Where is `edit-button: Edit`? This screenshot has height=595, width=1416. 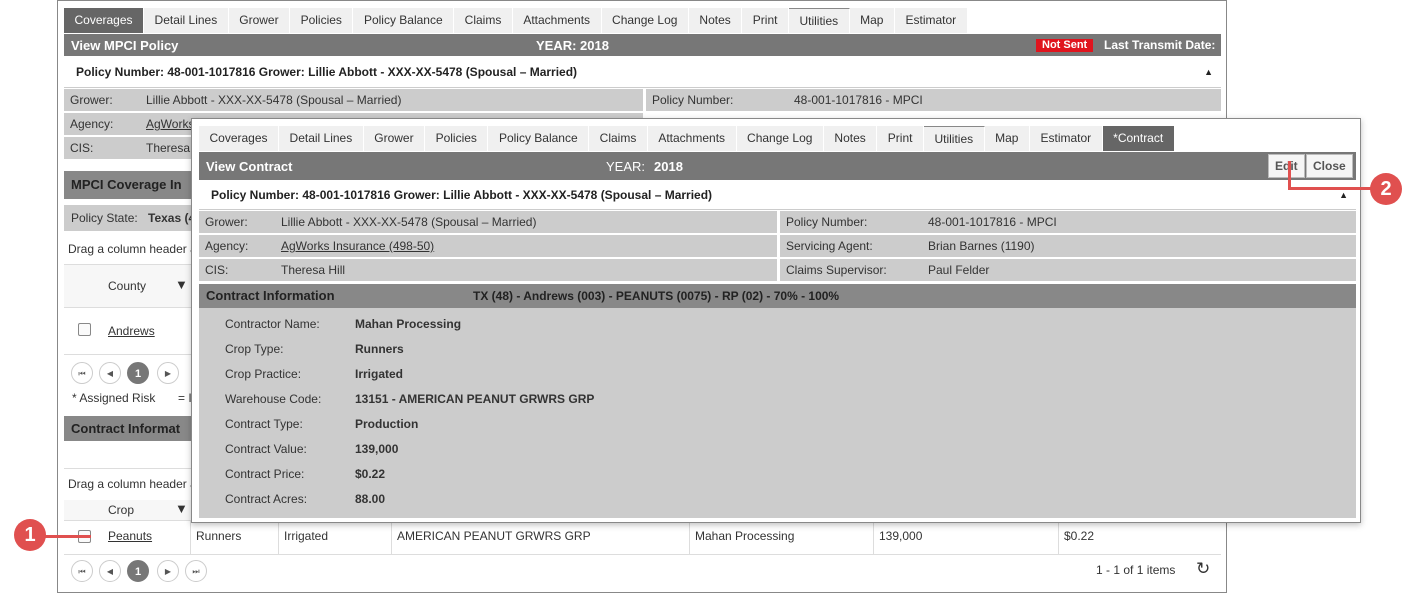 edit-button: Edit is located at coordinates (1286, 166).